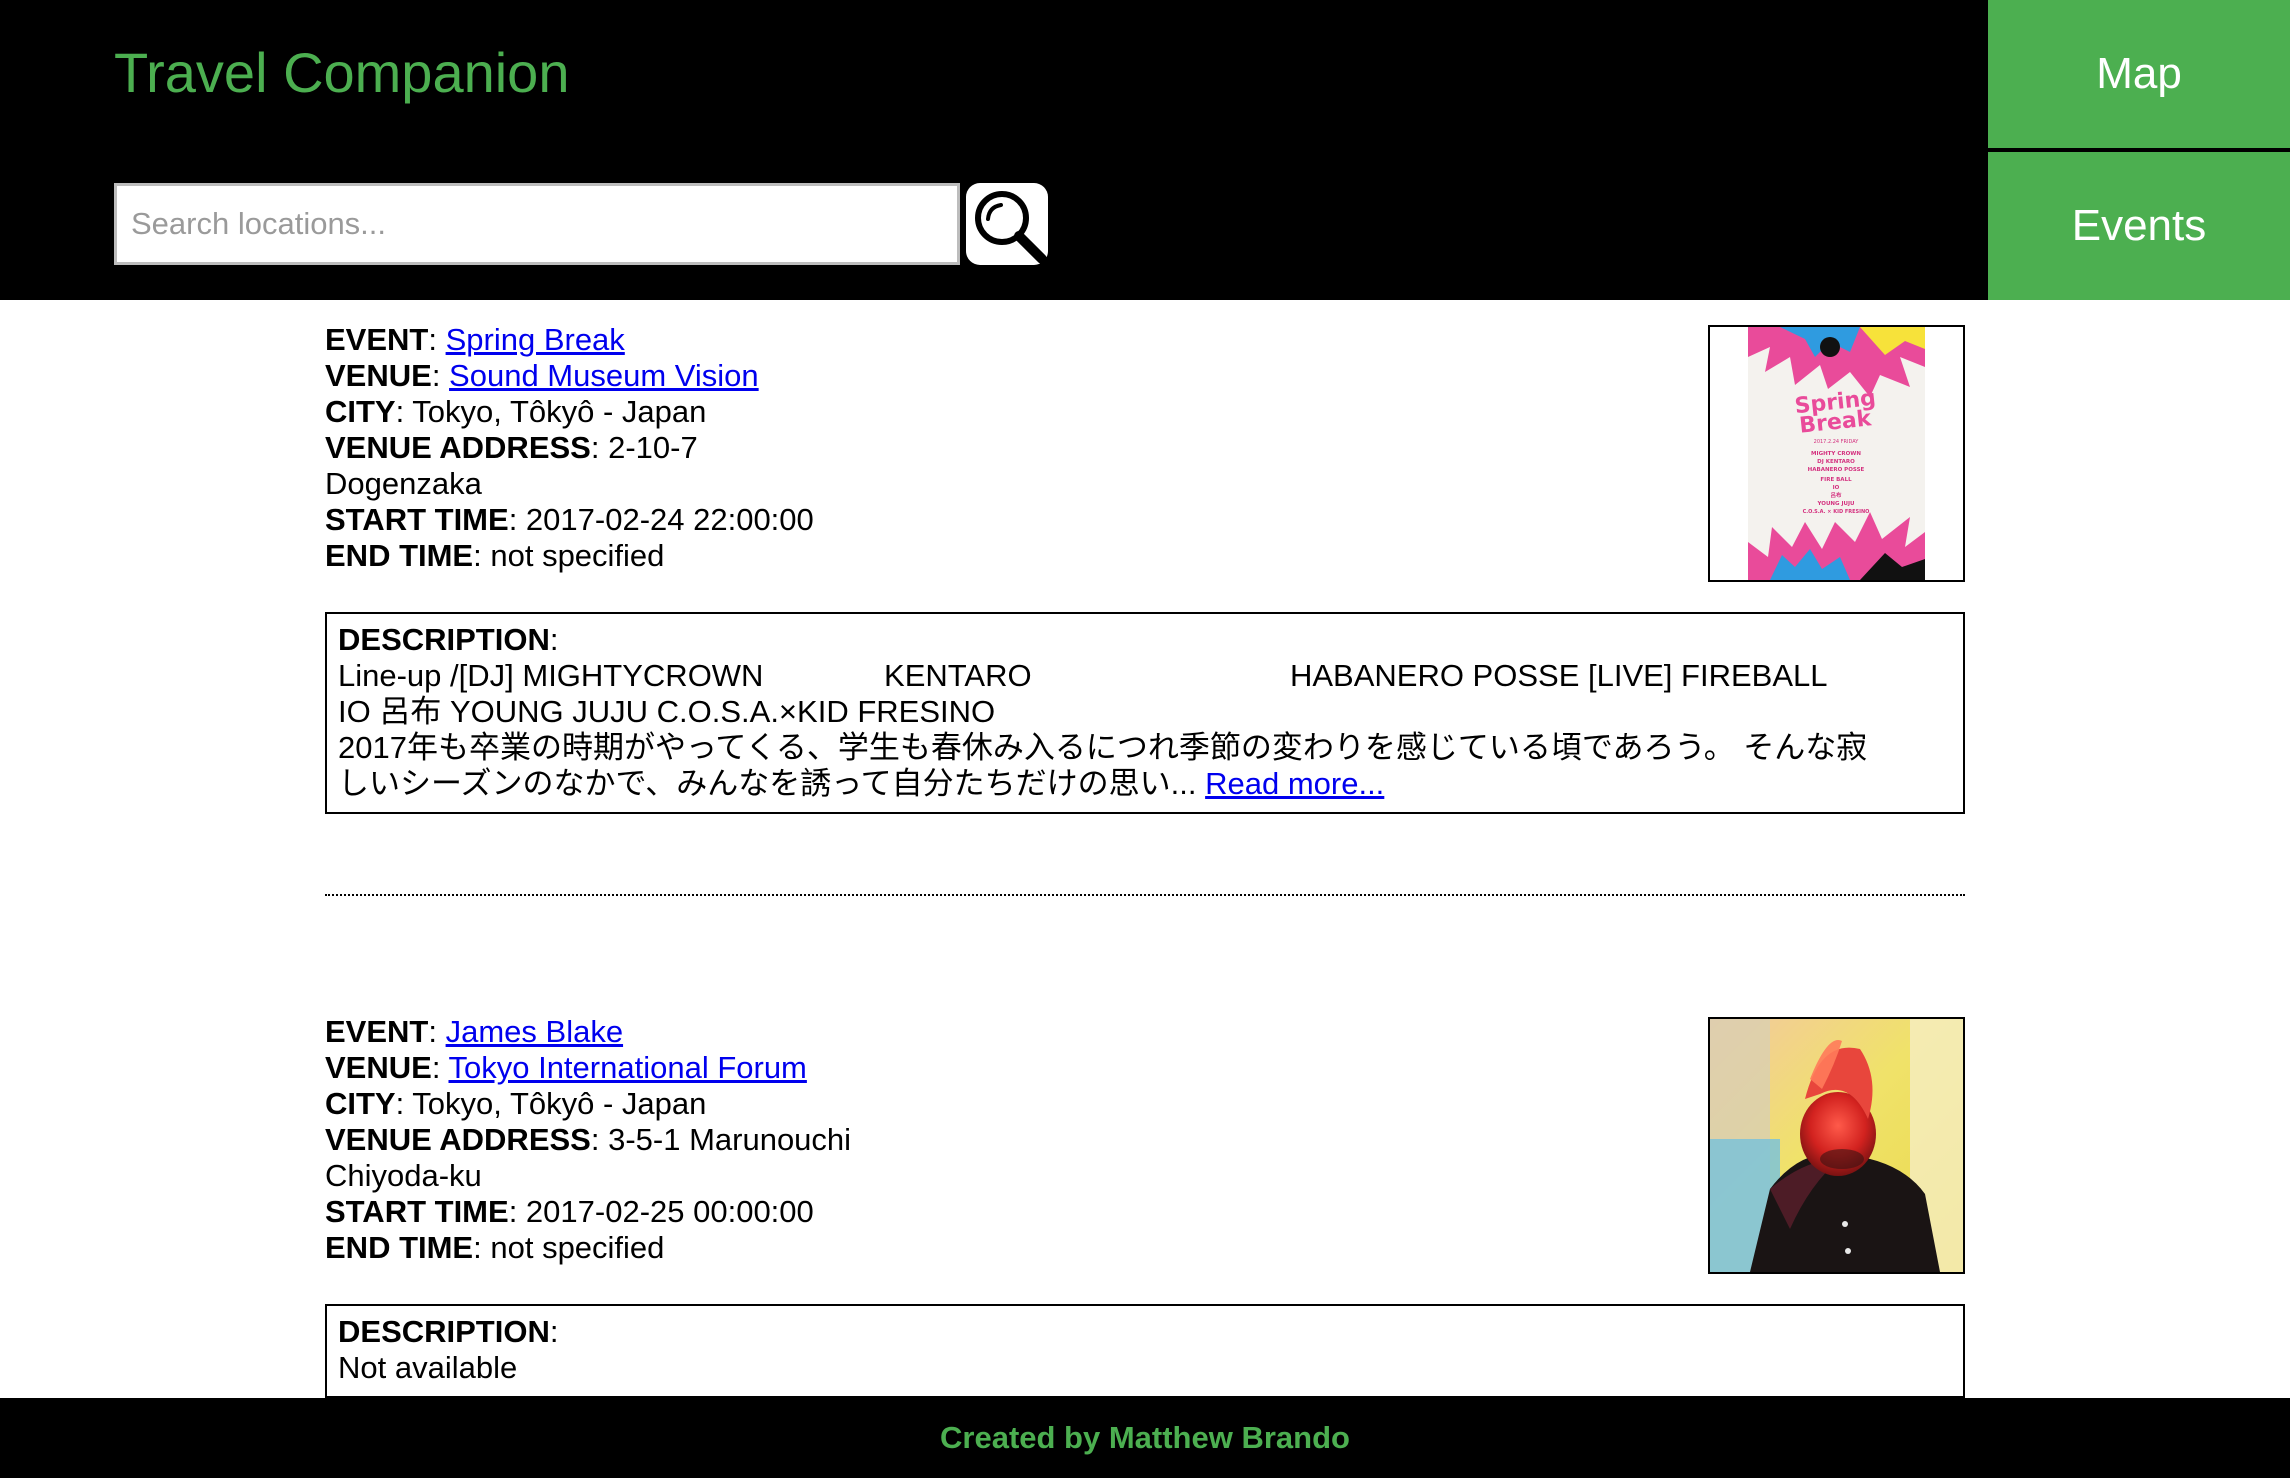  I want to click on poster-line: C.O.S.A. × KID FRESINO, so click(1836, 512).